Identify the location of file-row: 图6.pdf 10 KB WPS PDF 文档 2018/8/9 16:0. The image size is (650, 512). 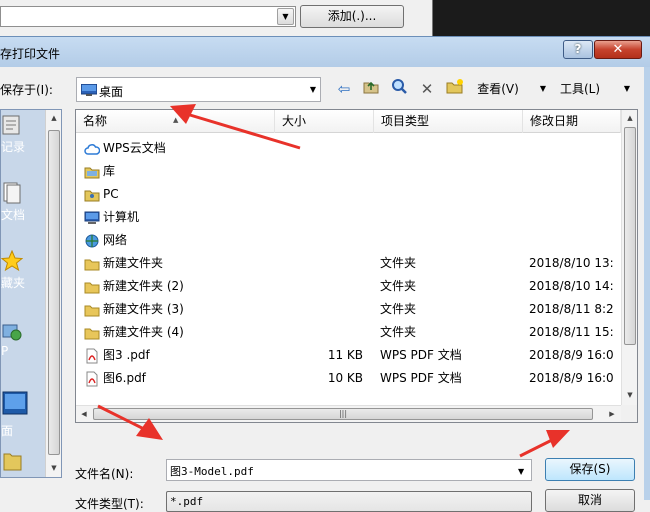
(348, 378).